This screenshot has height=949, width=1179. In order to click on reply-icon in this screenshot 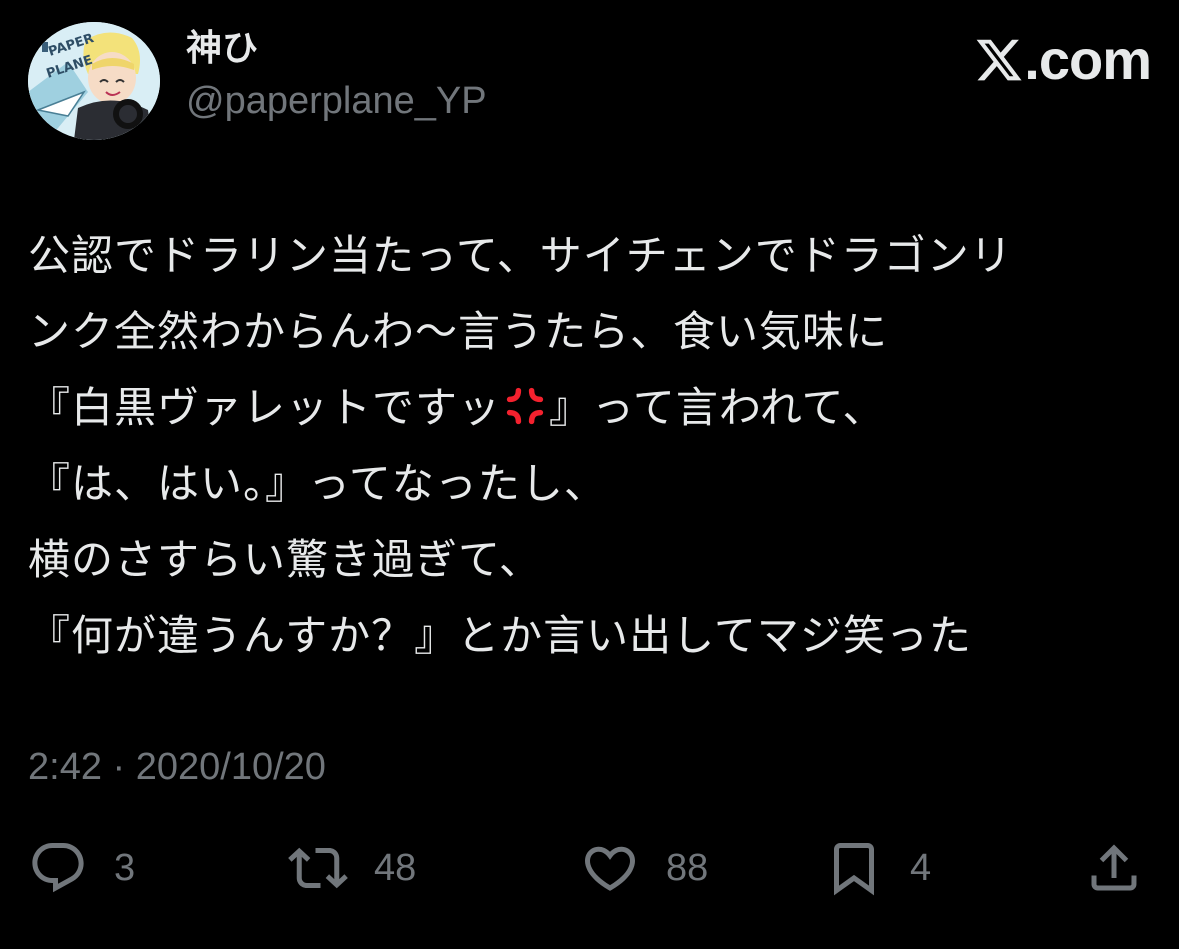, I will do `click(58, 868)`.